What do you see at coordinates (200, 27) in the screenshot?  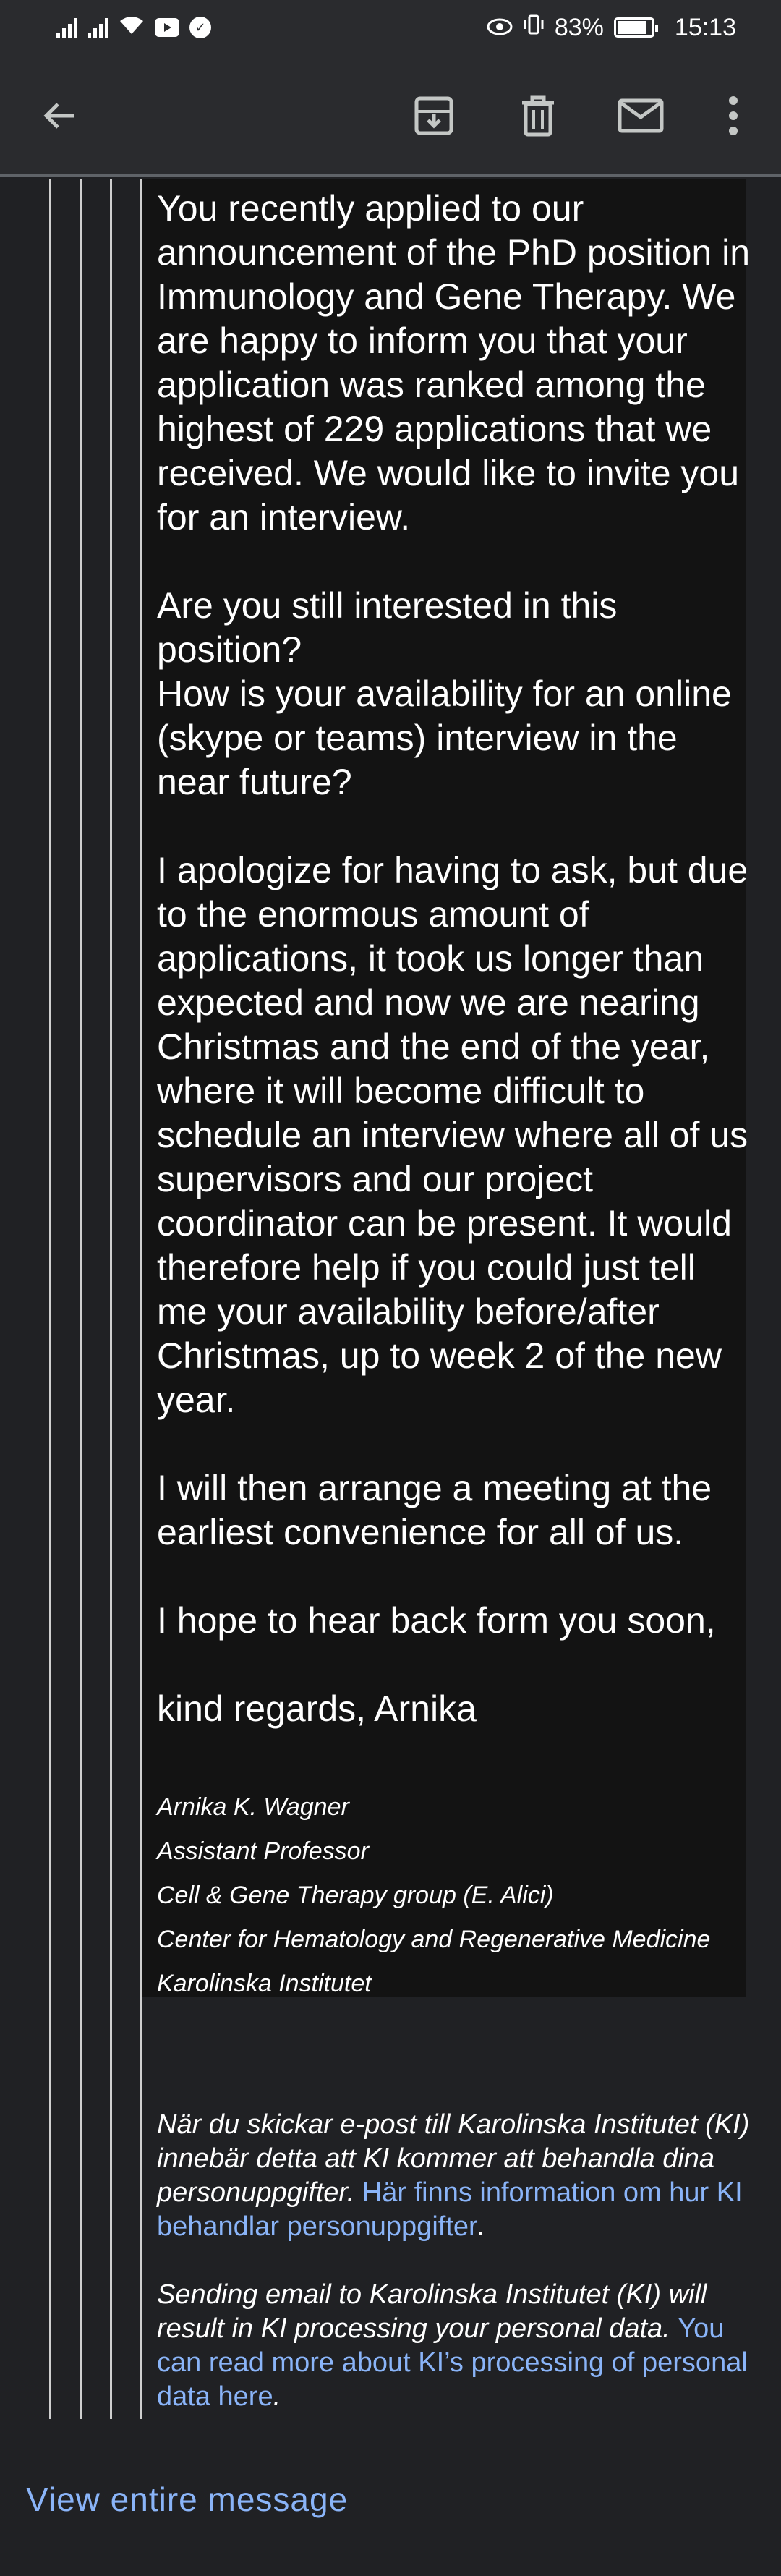 I see `notification-icon: ✓` at bounding box center [200, 27].